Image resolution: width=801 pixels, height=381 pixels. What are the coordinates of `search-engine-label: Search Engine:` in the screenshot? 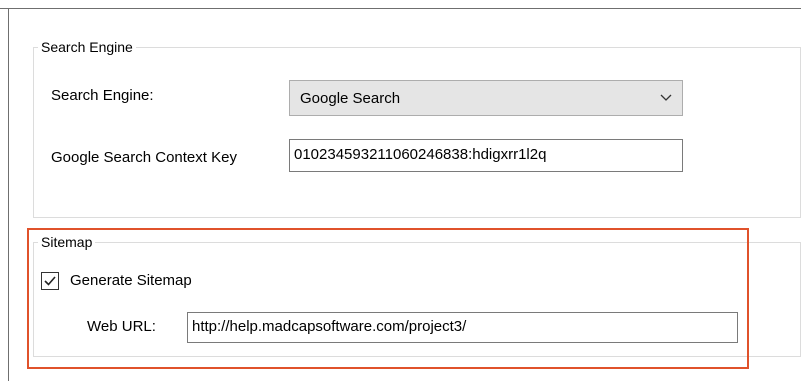 It's located at (102, 95).